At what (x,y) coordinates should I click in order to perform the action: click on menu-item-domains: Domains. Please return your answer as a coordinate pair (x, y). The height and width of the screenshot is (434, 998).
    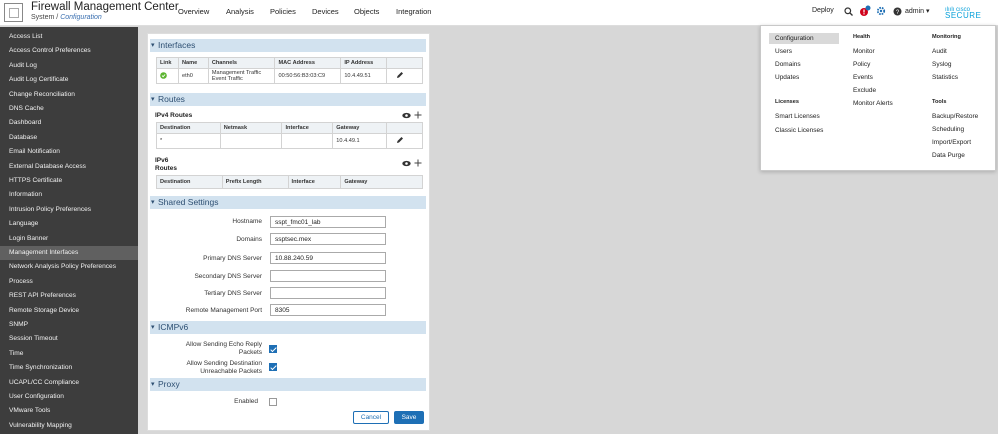
    Looking at the image, I should click on (788, 64).